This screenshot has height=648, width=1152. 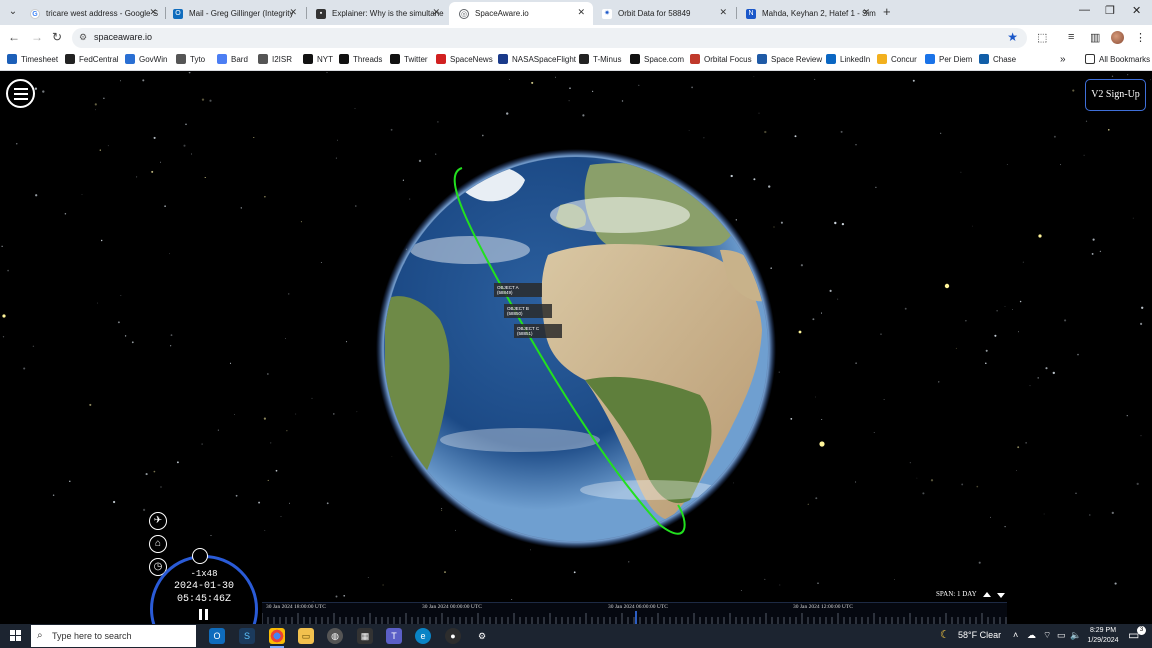 What do you see at coordinates (537, 59) in the screenshot?
I see `bookmark-nasaspaceflight: NASASpaceFlight` at bounding box center [537, 59].